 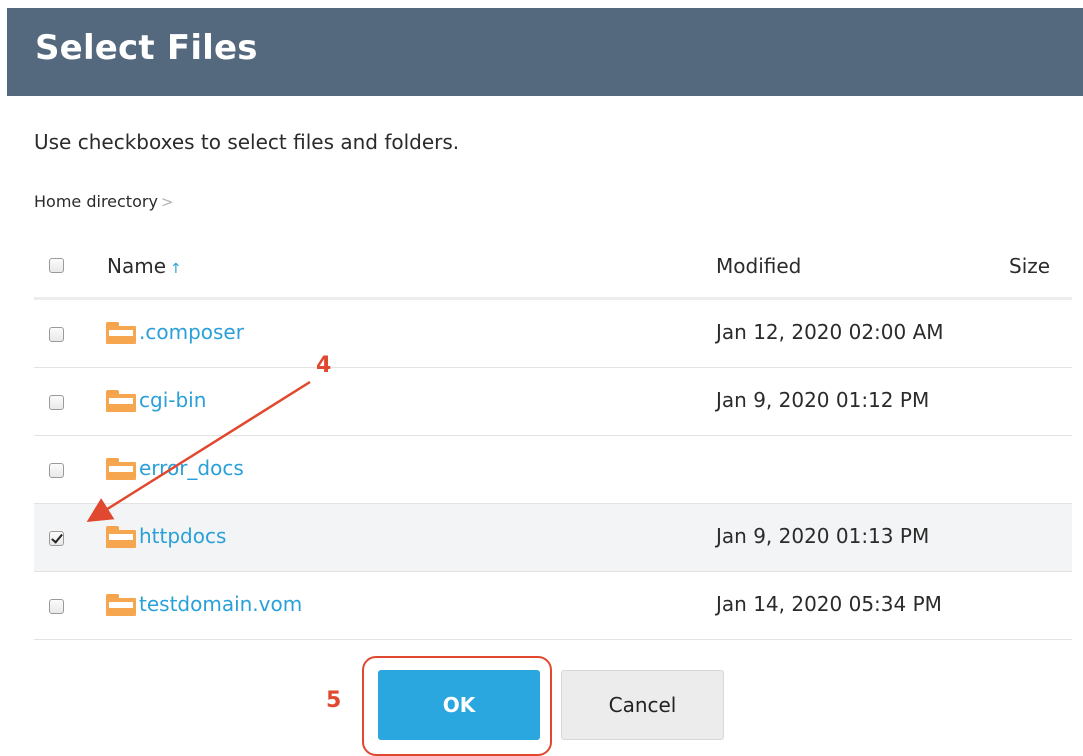 What do you see at coordinates (642, 705) in the screenshot?
I see `cancel-button: Cancel` at bounding box center [642, 705].